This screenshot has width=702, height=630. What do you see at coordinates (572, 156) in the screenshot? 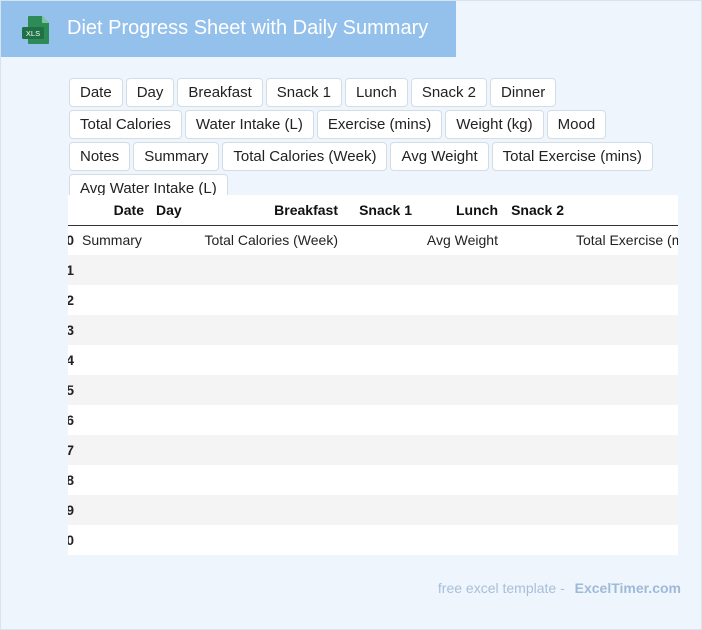
I see `field-chip: Total Exercise (mins)` at bounding box center [572, 156].